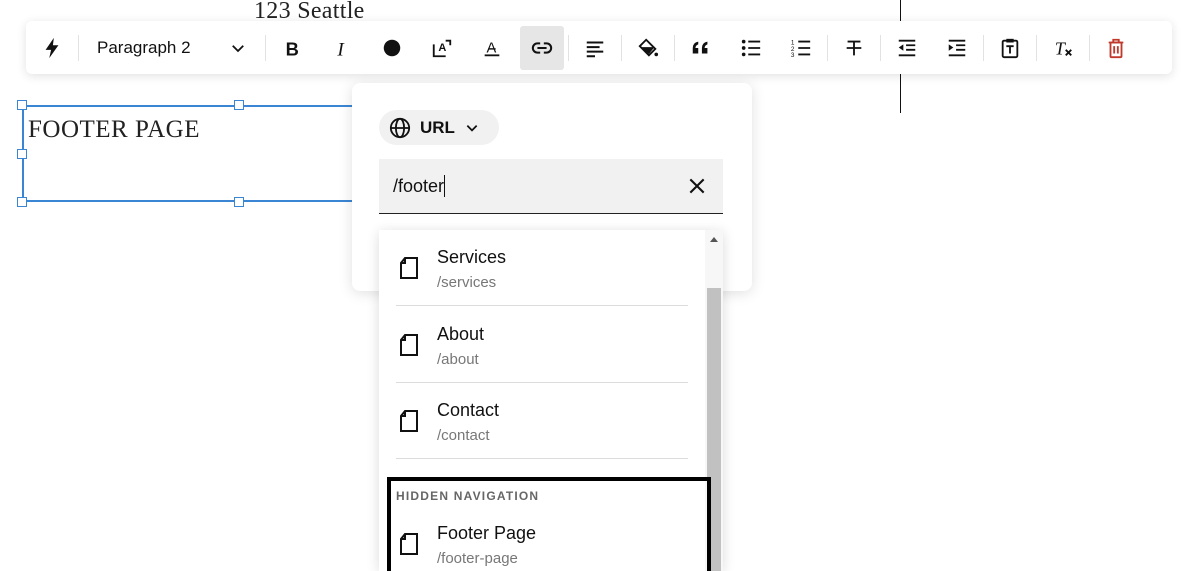 The width and height of the screenshot is (1187, 571). I want to click on bold-button: B, so click(292, 48).